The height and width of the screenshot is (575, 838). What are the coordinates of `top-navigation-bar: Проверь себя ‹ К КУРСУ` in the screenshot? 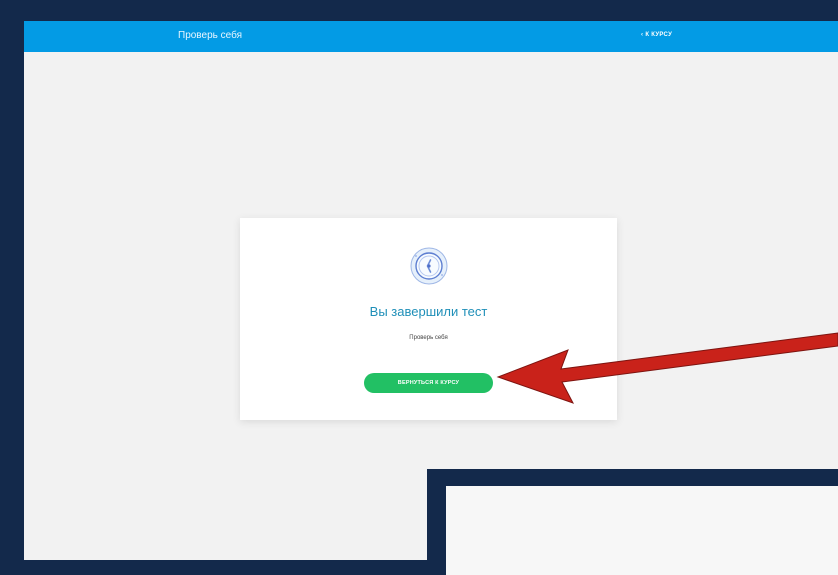 It's located at (431, 36).